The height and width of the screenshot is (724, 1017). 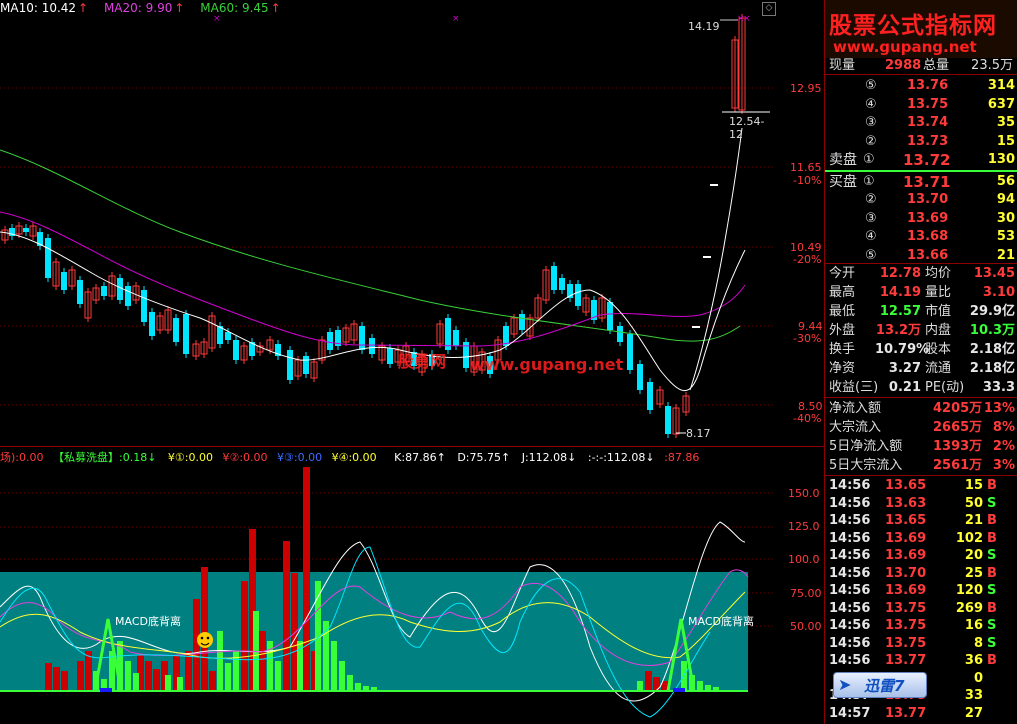 I want to click on bid-volume: 21, so click(x=1005, y=255).